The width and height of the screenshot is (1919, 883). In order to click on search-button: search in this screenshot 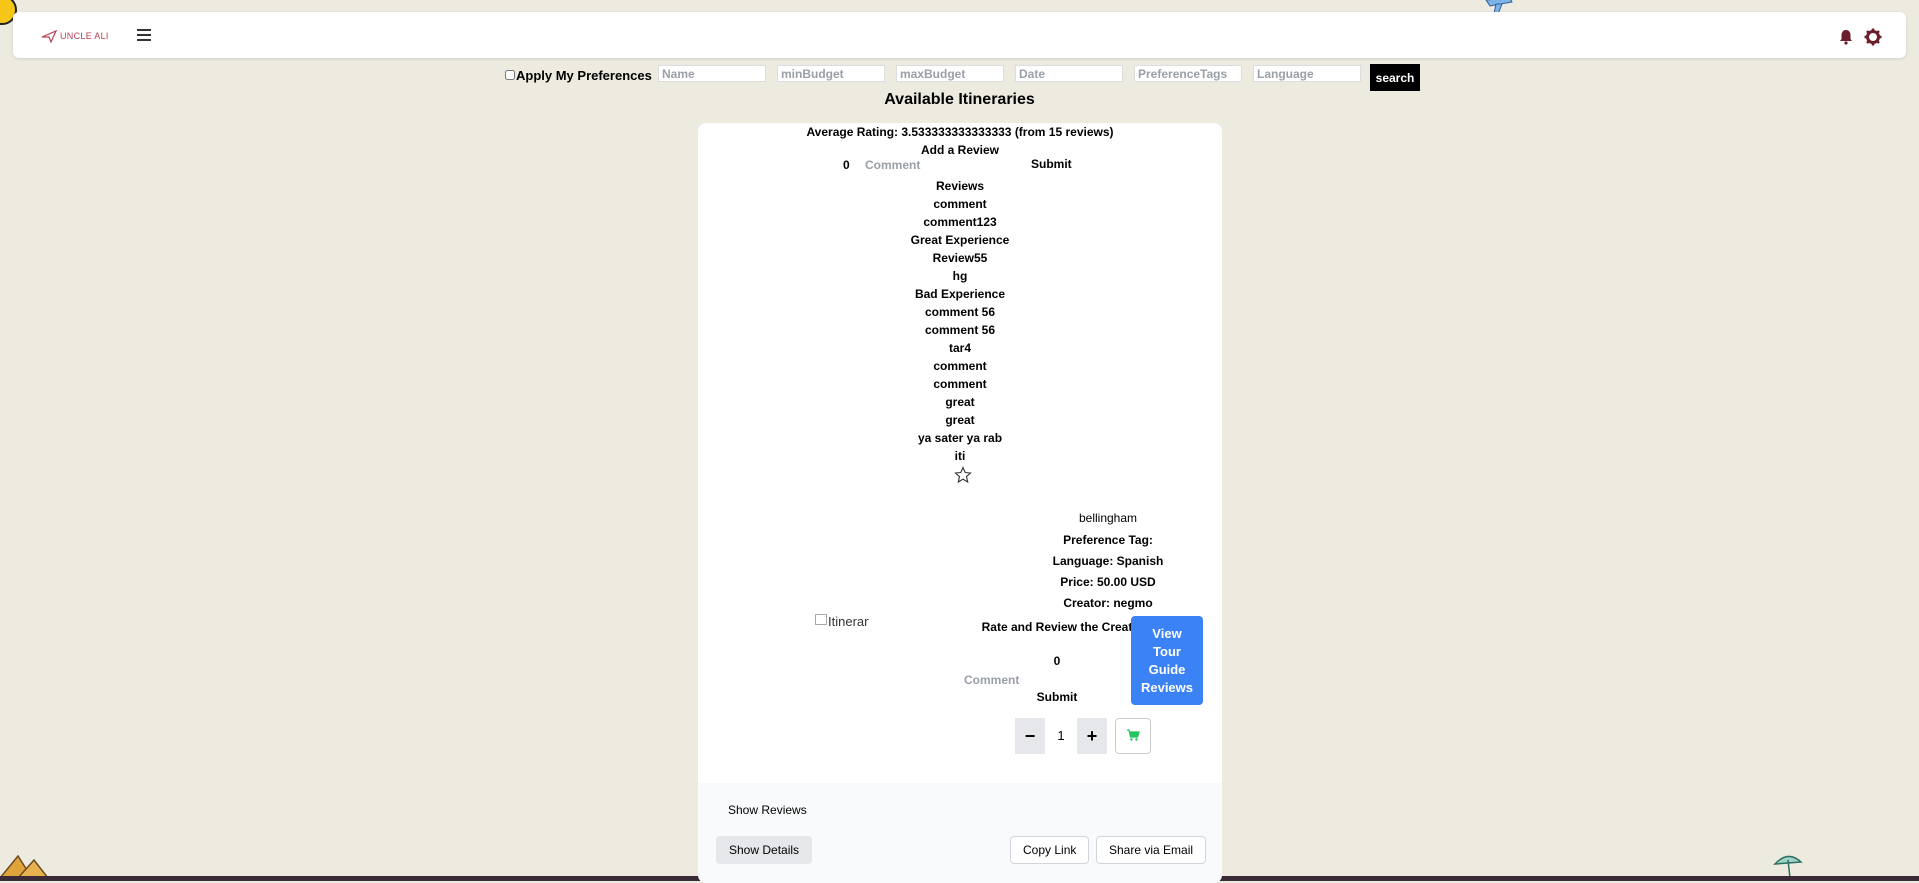, I will do `click(1395, 77)`.